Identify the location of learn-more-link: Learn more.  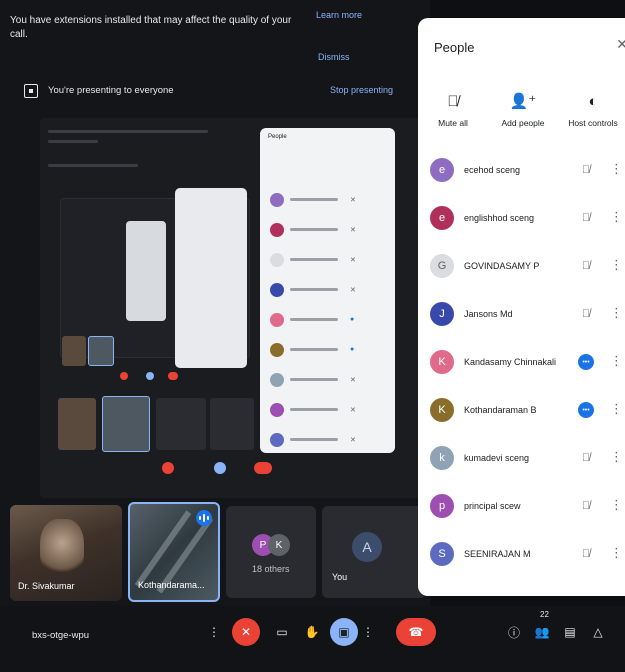
(339, 15).